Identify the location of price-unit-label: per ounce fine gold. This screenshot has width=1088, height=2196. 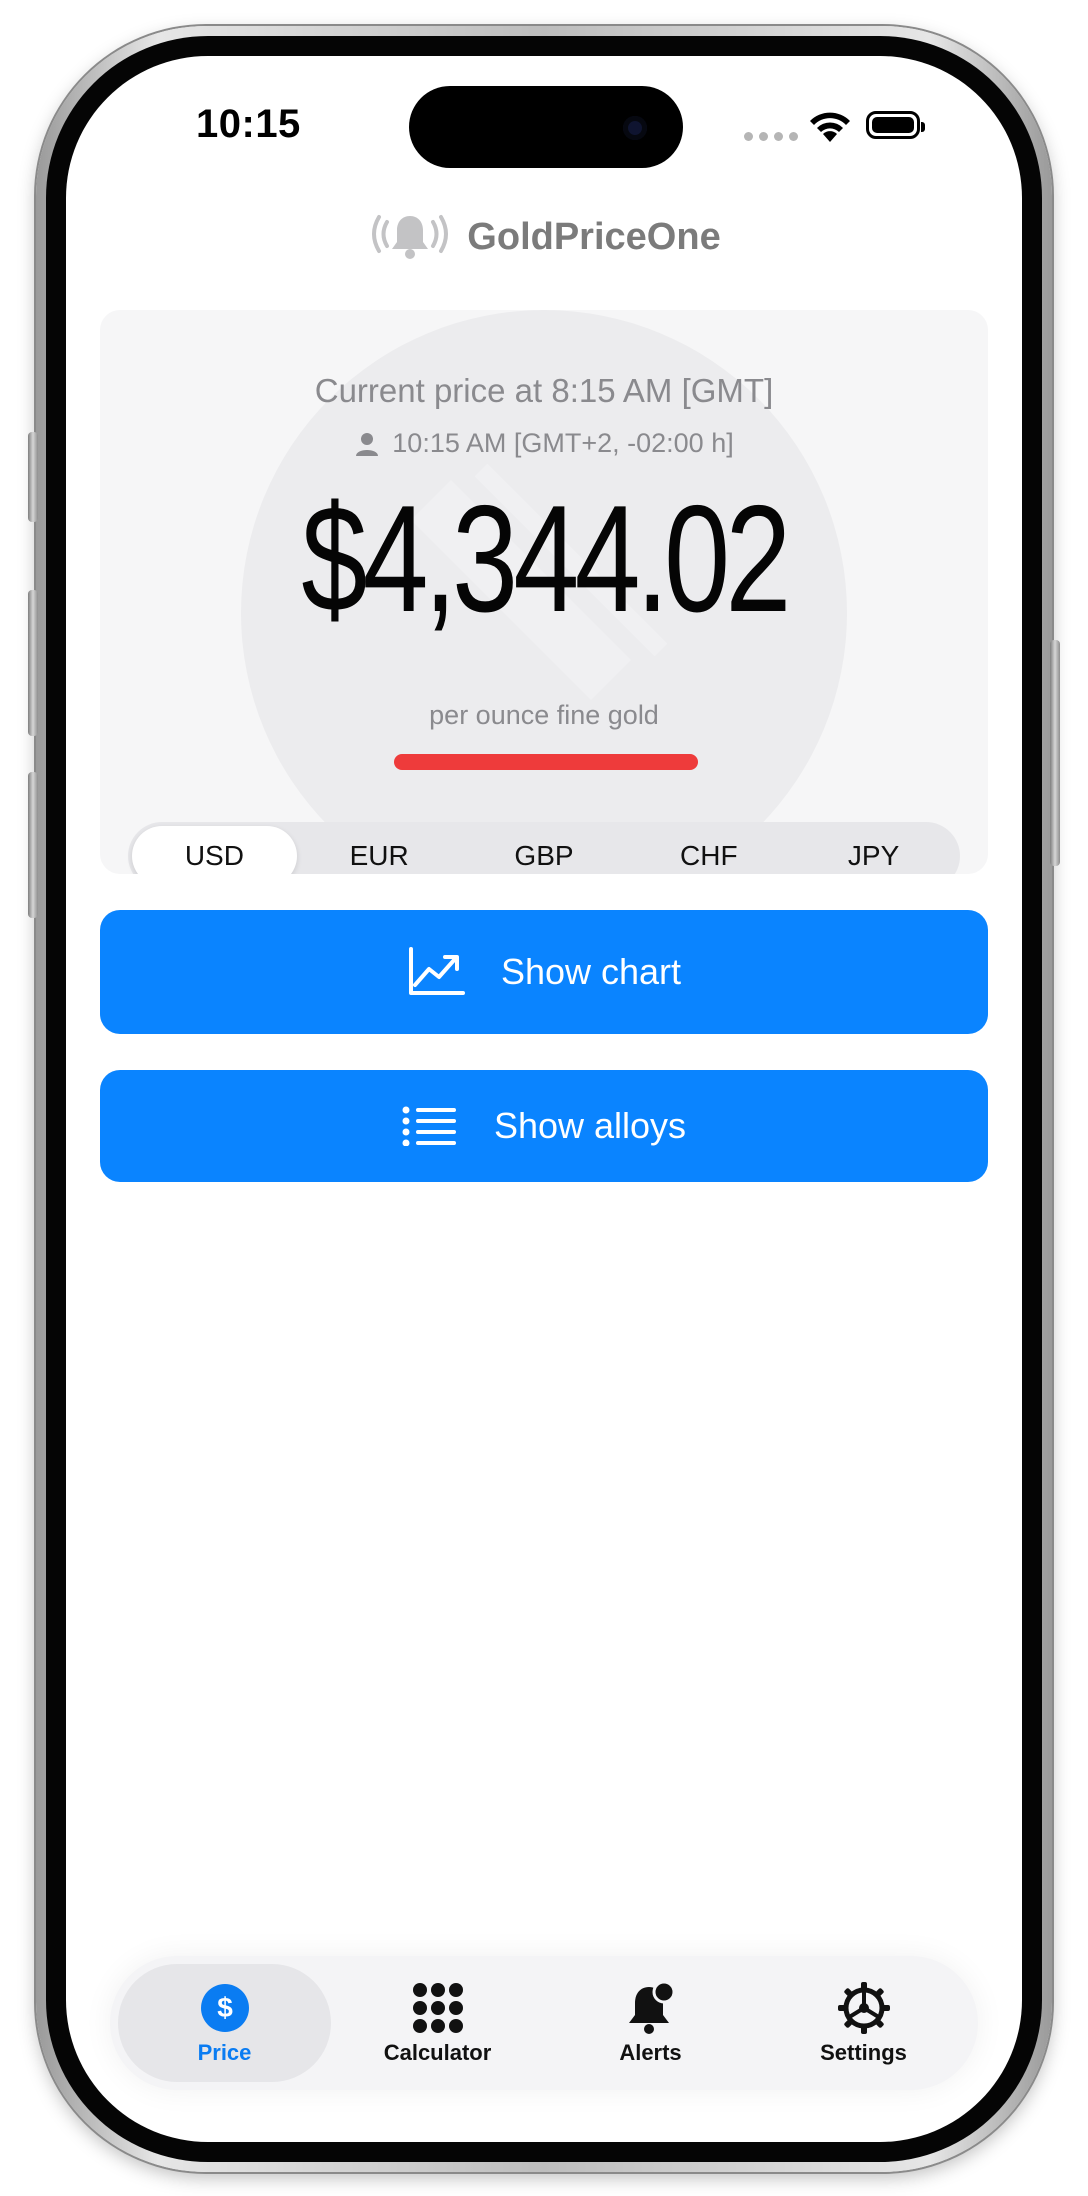
(544, 715).